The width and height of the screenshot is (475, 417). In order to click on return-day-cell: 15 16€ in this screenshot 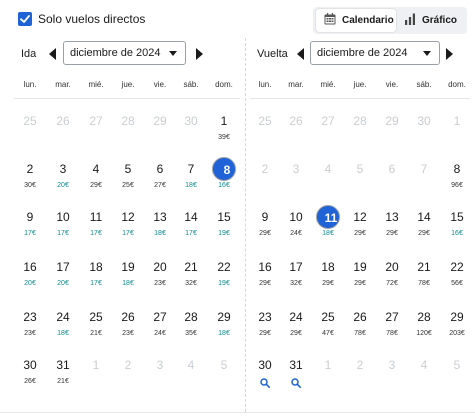, I will do `click(457, 224)`.